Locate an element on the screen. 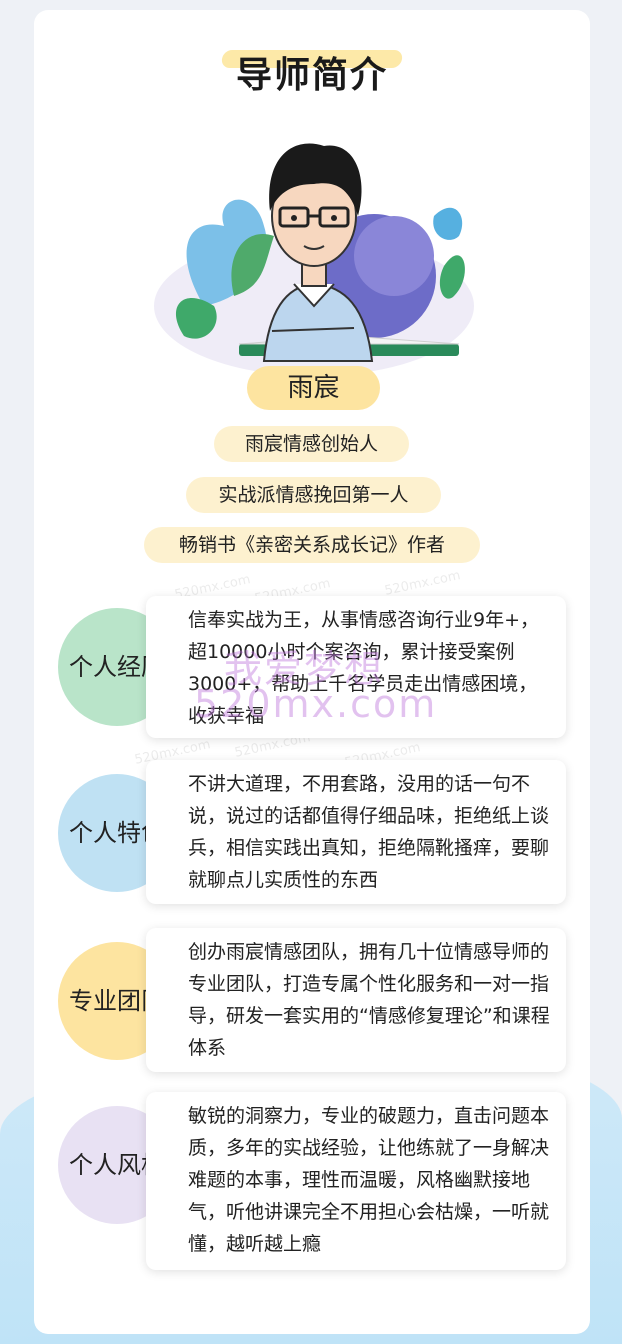 Image resolution: width=622 pixels, height=1344 pixels. tag-author: 畅销书《亲密关系成长记》作者 is located at coordinates (312, 545).